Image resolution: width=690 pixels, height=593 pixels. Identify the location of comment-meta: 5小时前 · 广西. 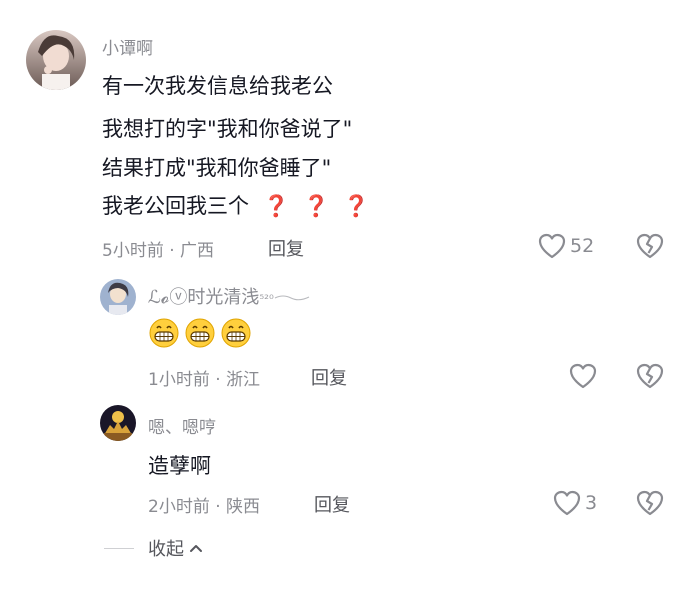
(158, 248).